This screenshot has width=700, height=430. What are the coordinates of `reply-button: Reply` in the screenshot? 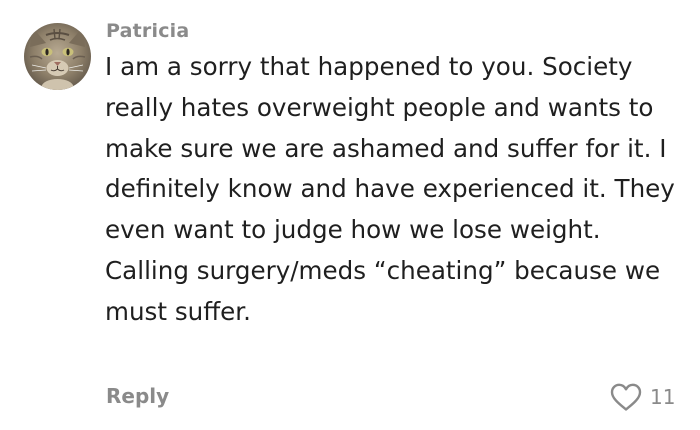 It's located at (137, 396).